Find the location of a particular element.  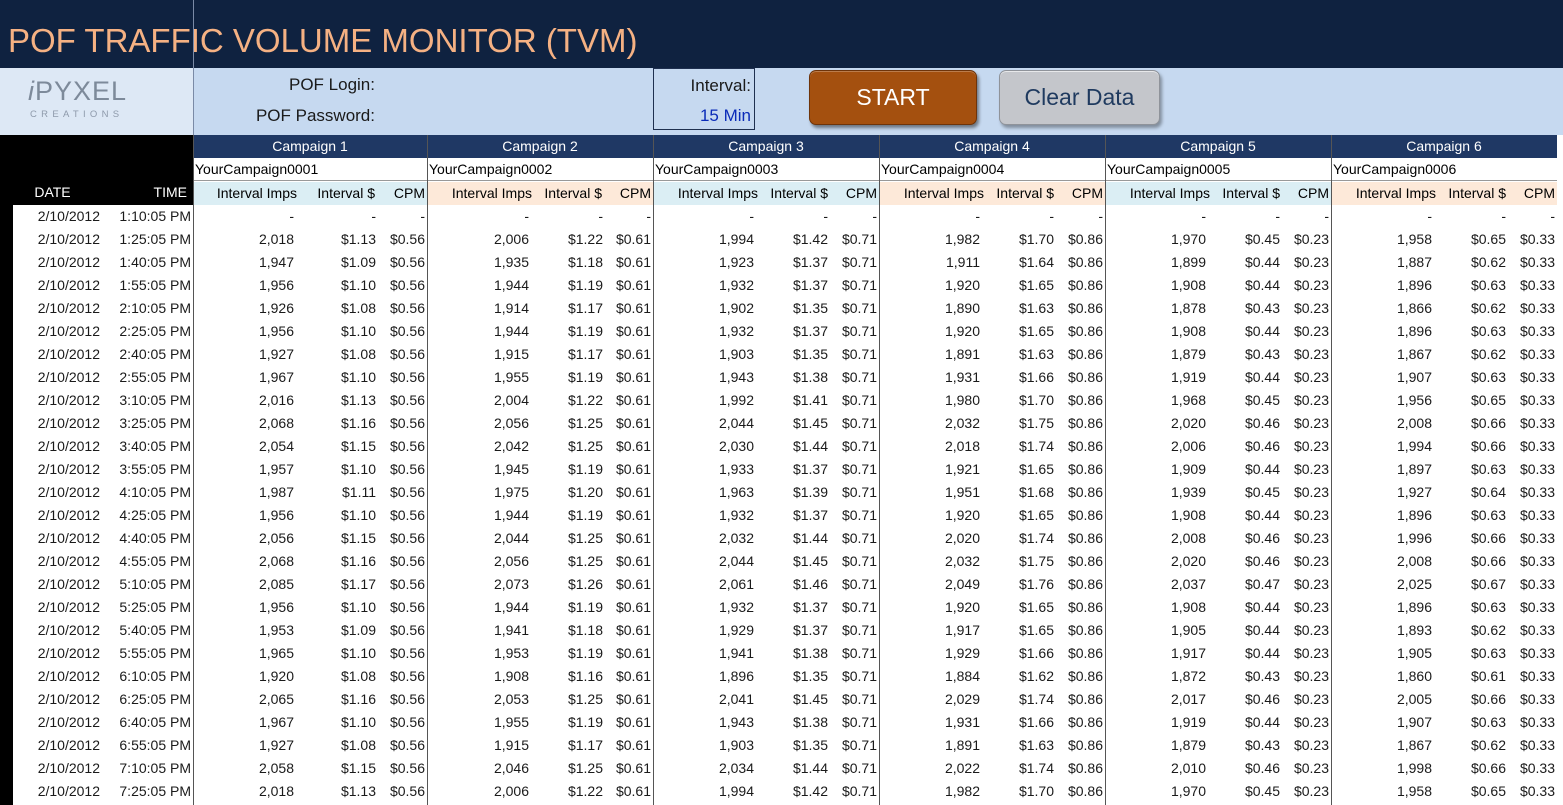

interval-dollars-cell: $1.44 is located at coordinates (810, 768).